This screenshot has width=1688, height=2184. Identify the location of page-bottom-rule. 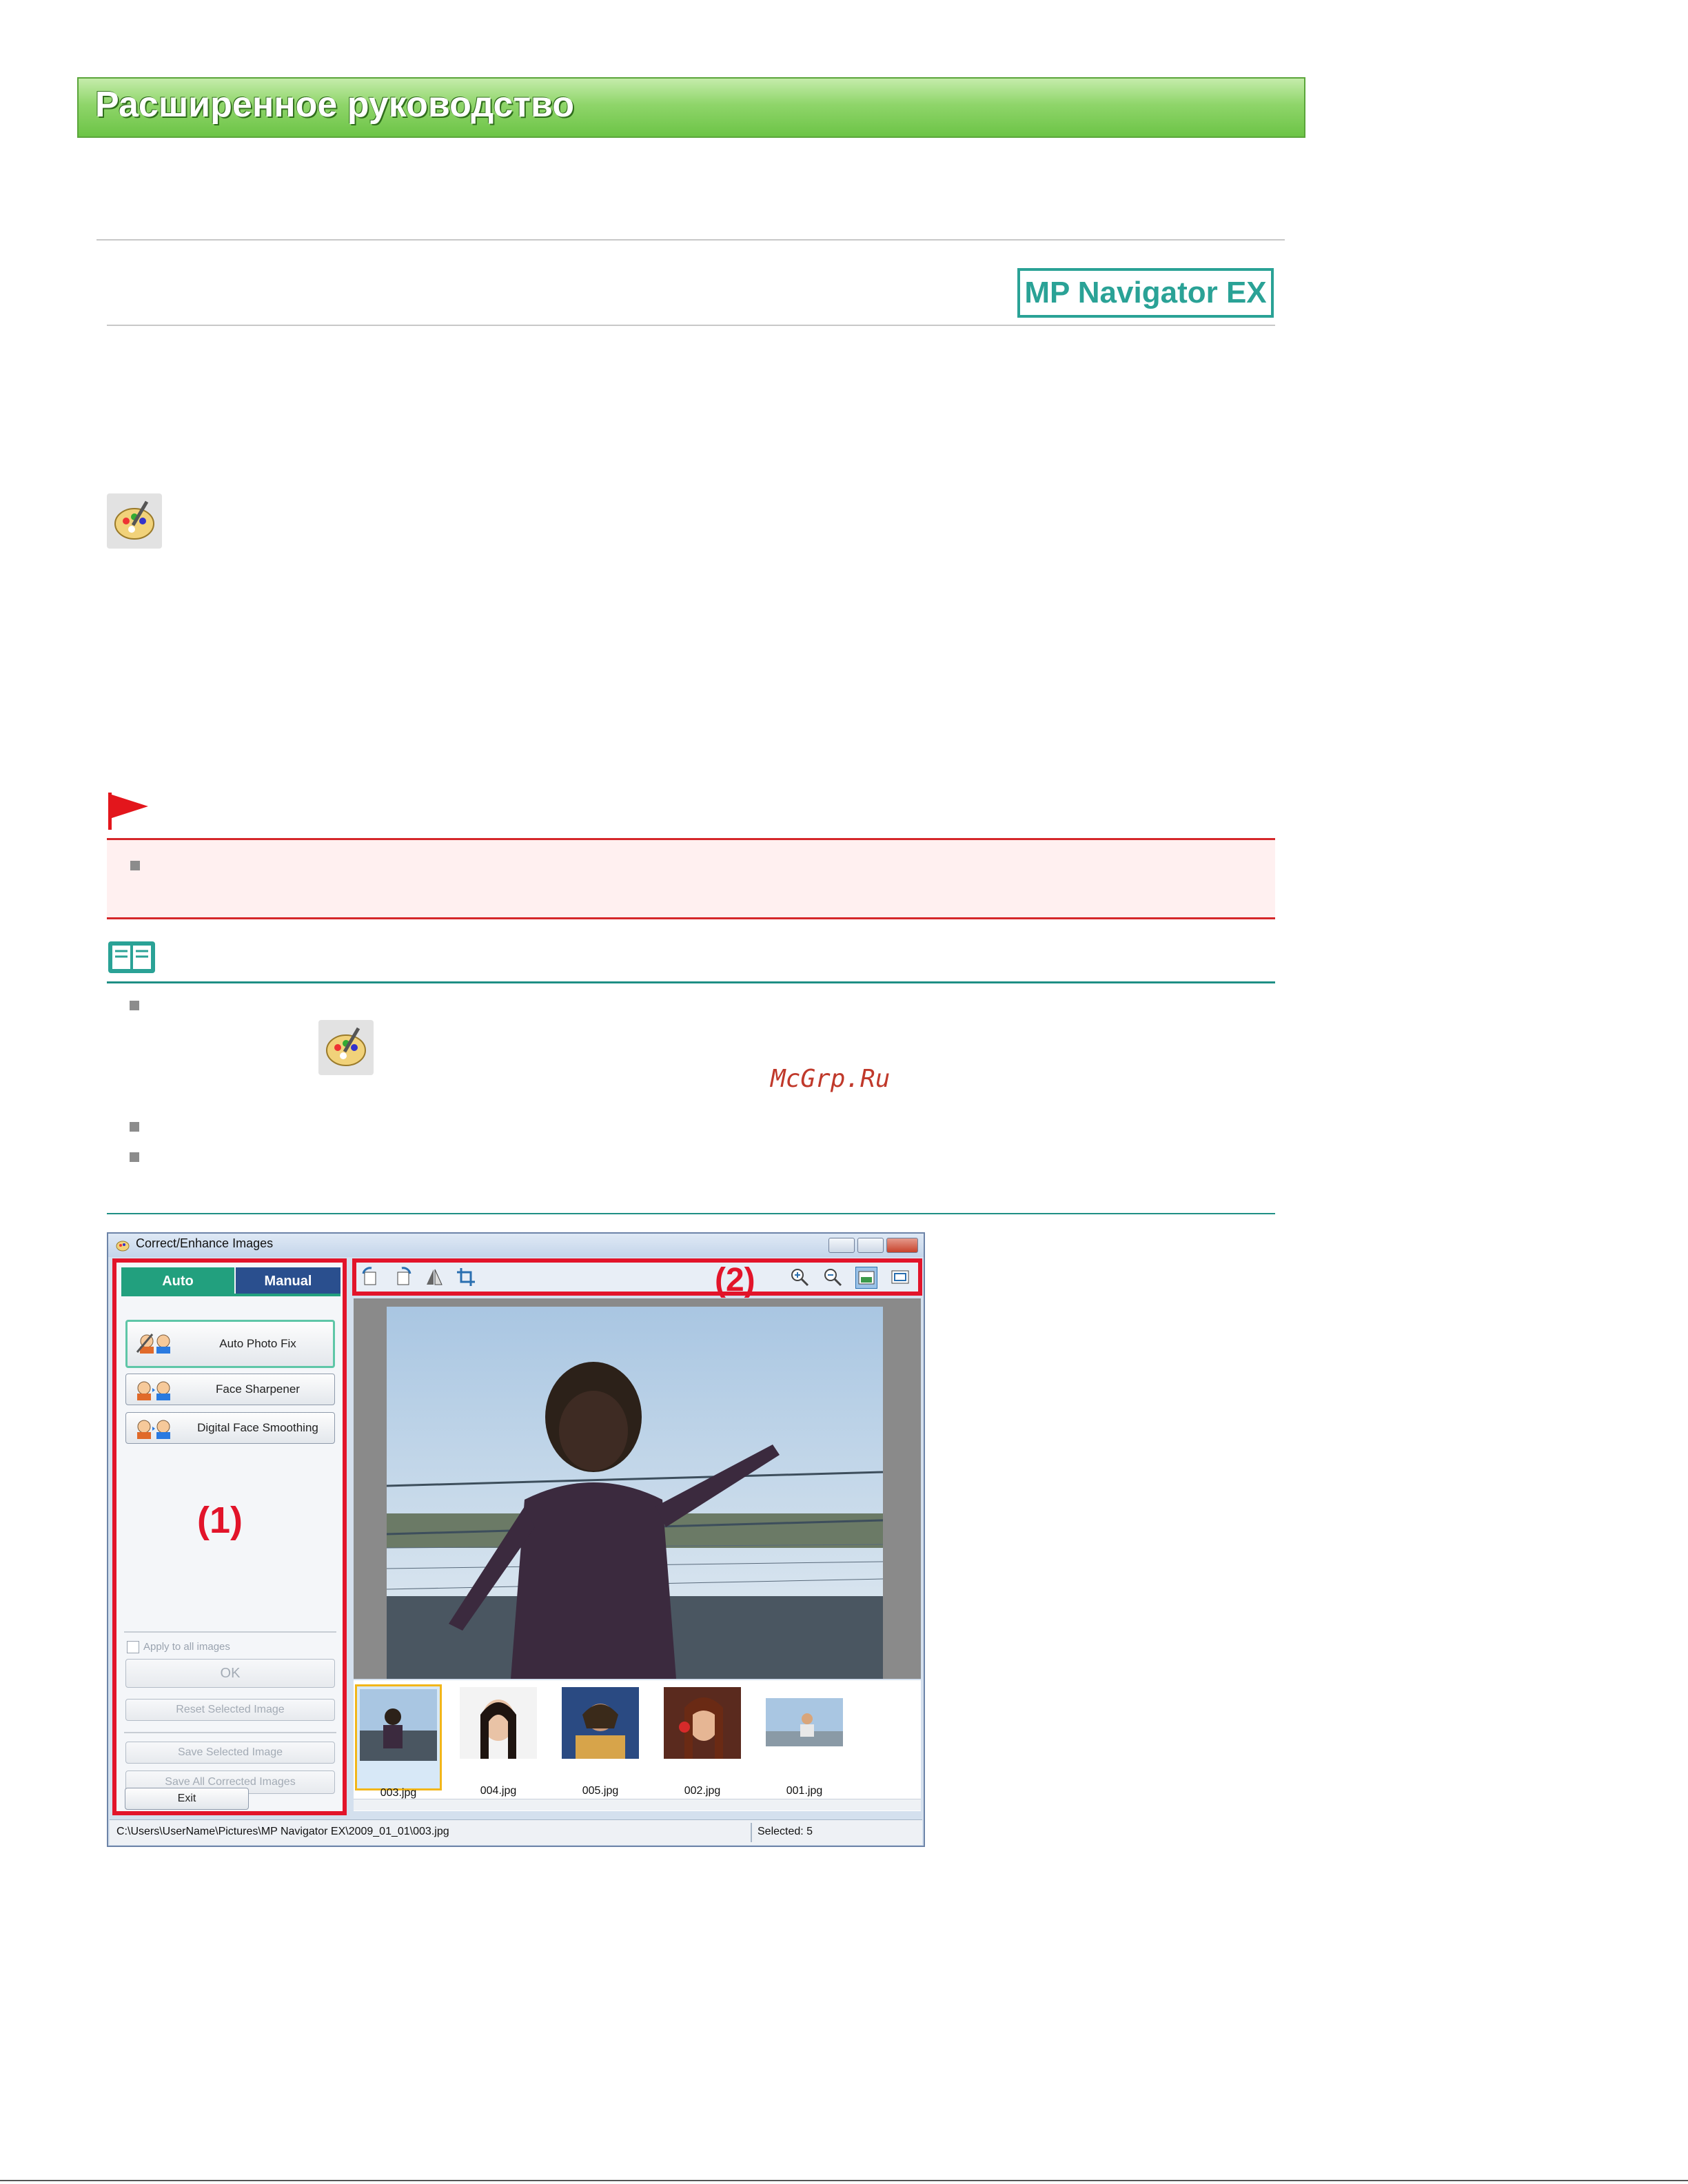
(844, 2180).